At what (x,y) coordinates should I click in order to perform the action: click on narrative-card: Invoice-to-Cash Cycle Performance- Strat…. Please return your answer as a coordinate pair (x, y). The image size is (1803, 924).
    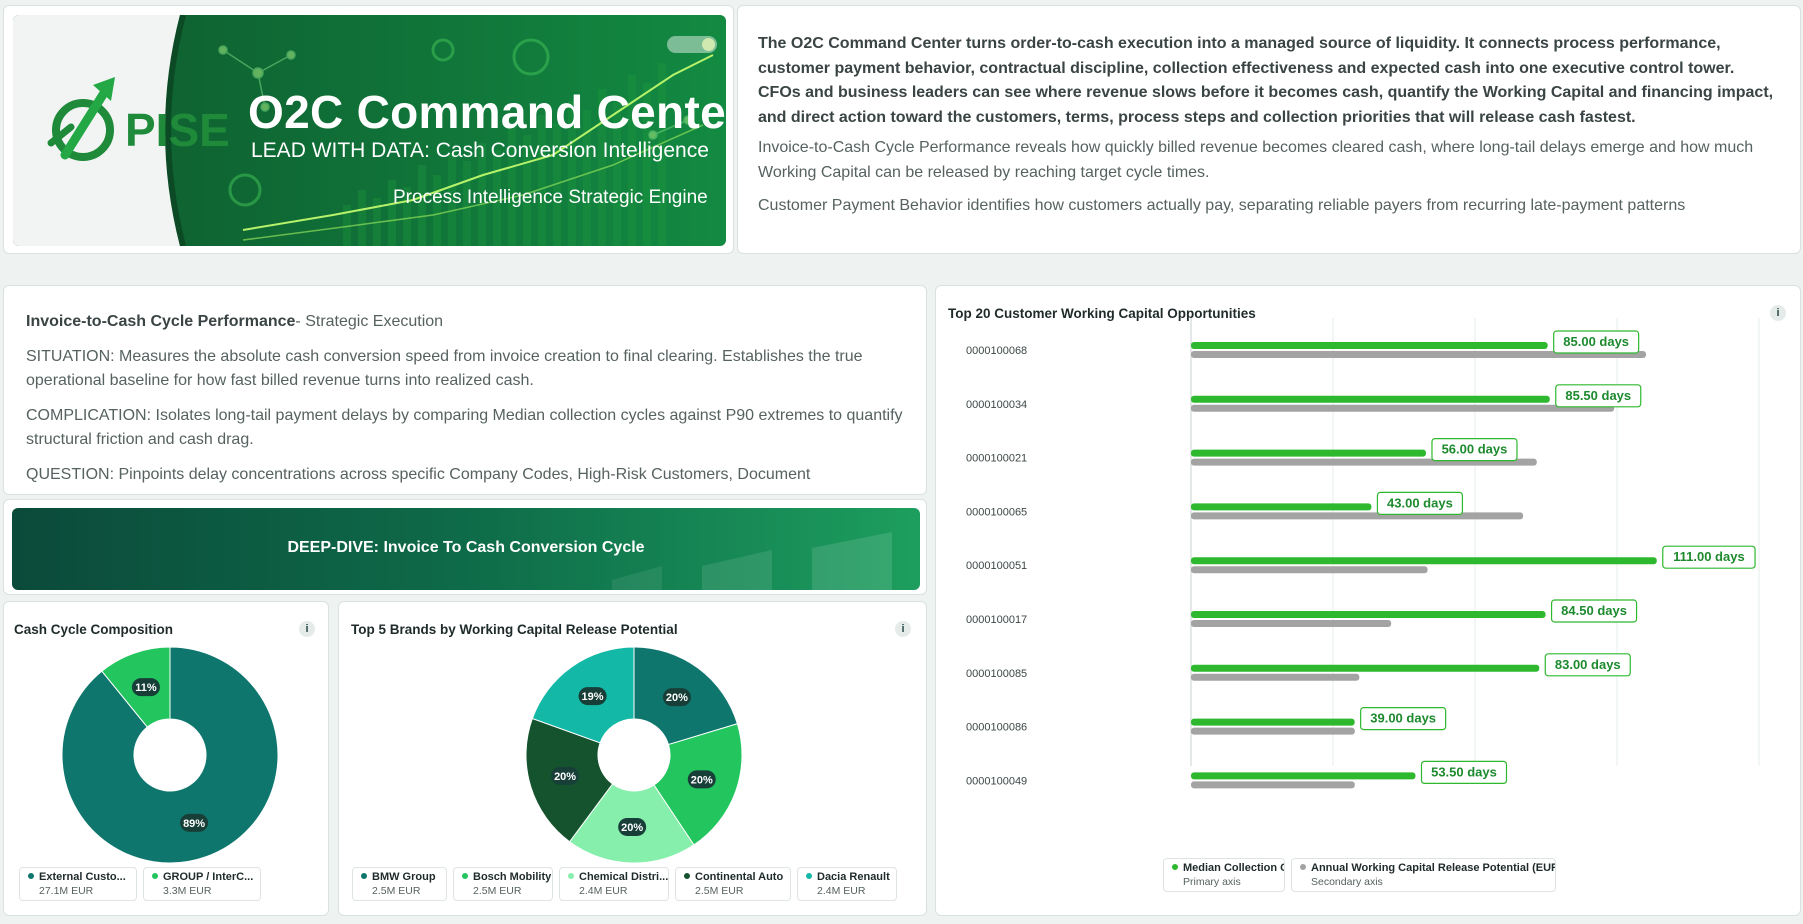
    Looking at the image, I should click on (465, 390).